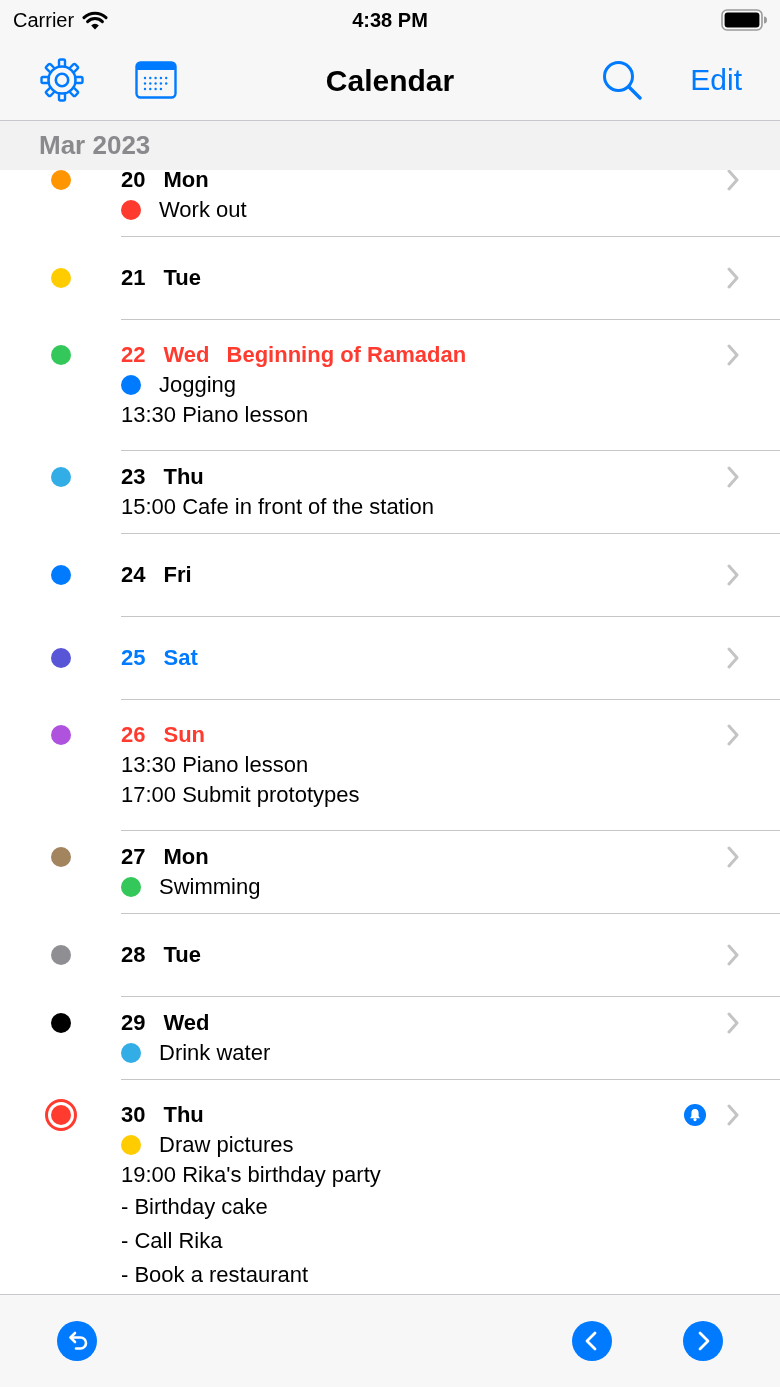  I want to click on event-title: Jogging, so click(198, 385).